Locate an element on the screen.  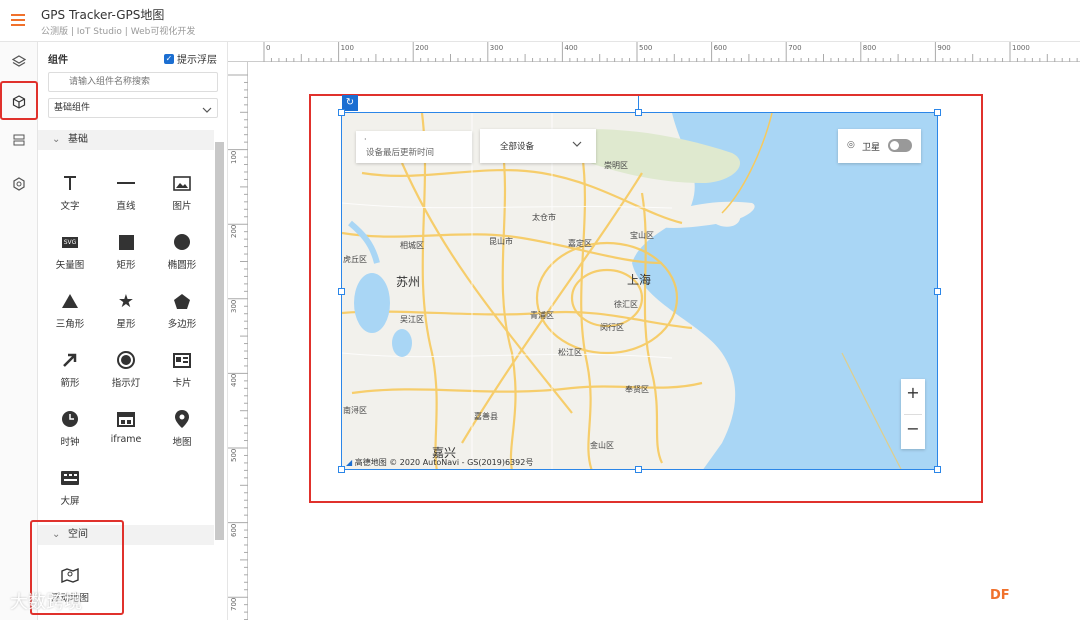
component-map: 地图 is located at coordinates (182, 427).